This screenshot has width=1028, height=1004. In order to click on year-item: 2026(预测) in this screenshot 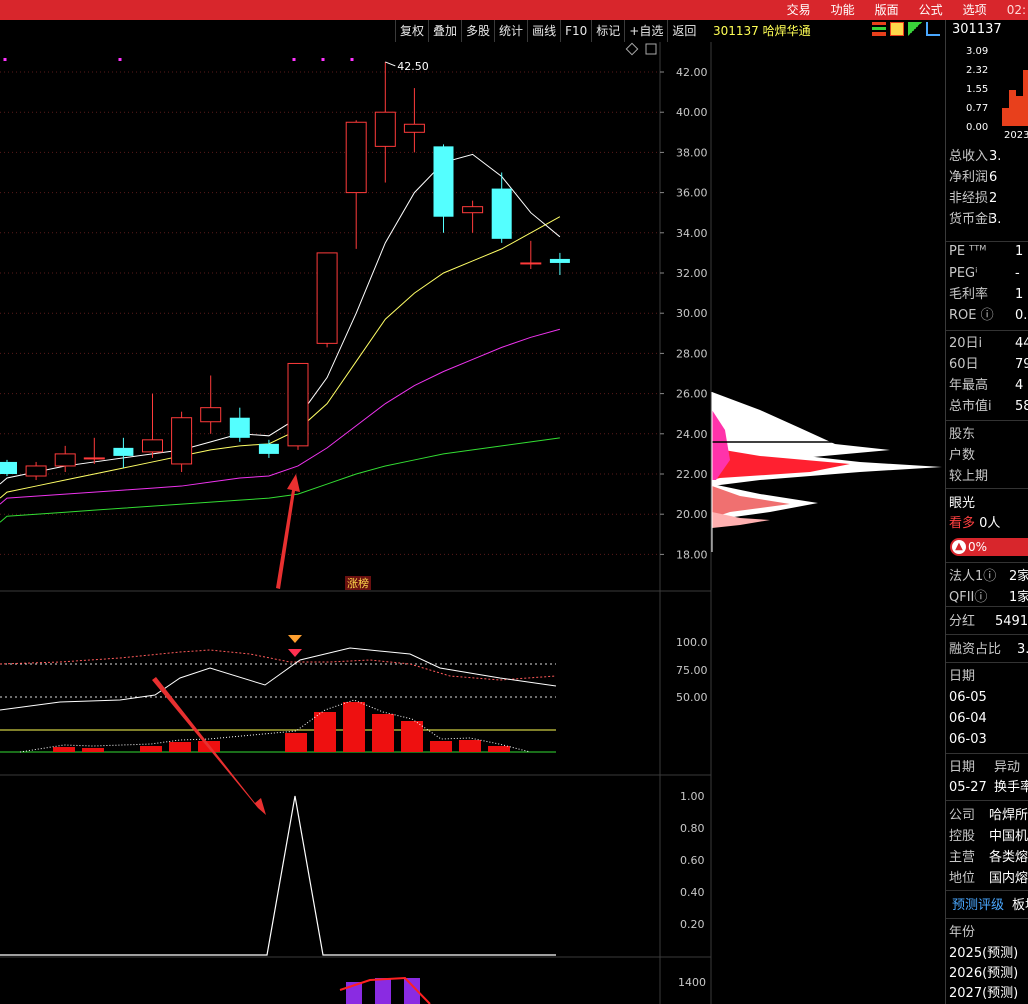, I will do `click(984, 973)`.